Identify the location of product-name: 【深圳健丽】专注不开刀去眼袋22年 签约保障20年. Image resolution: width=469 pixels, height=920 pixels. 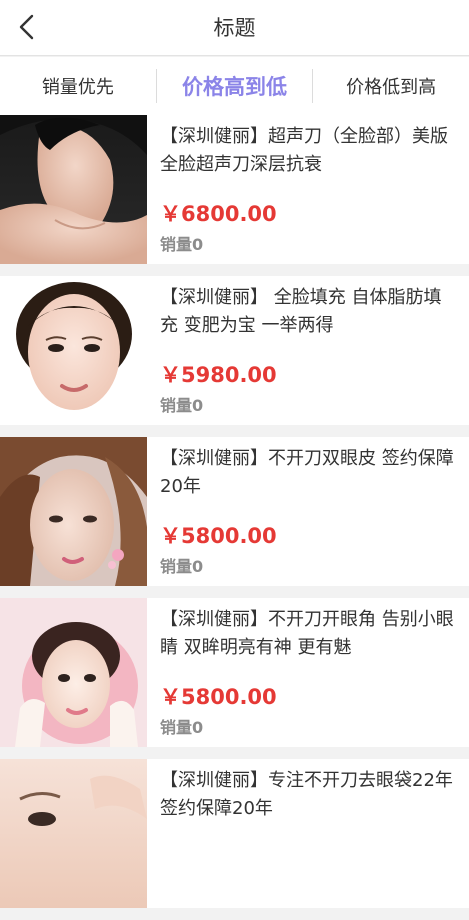
(306, 794).